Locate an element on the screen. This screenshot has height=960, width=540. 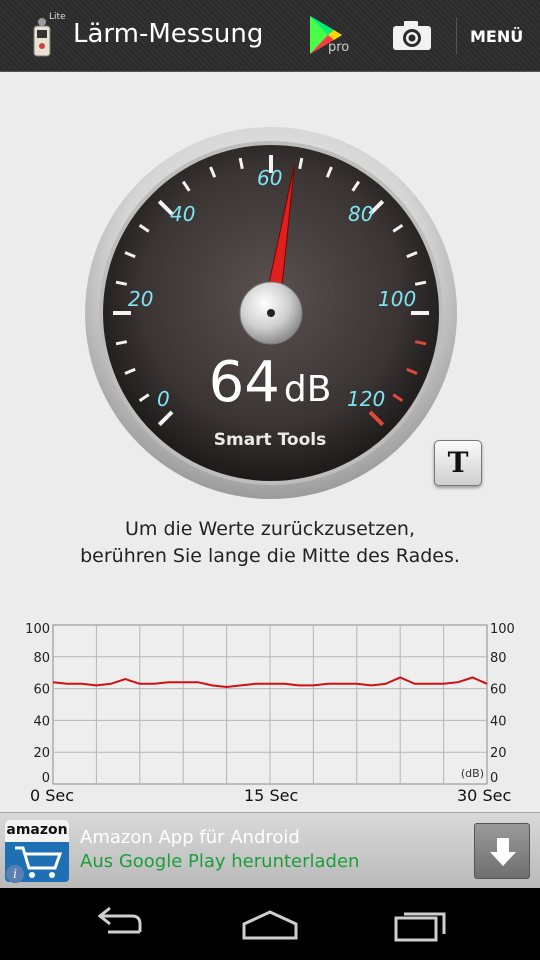
action-bar: Lite Lärm-Messung pro MENÜ is located at coordinates (270, 36).